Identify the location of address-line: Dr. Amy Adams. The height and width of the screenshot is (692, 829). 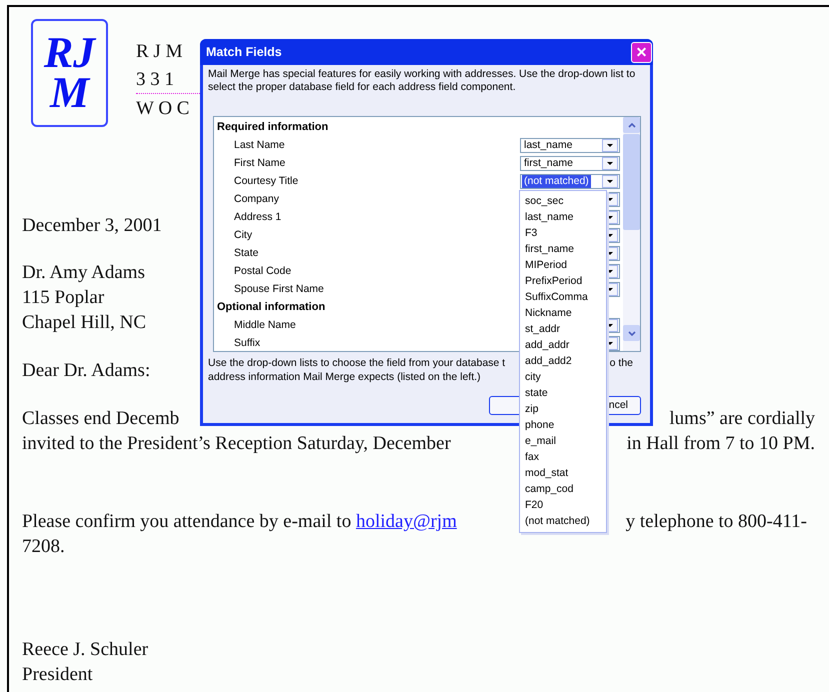
(83, 273).